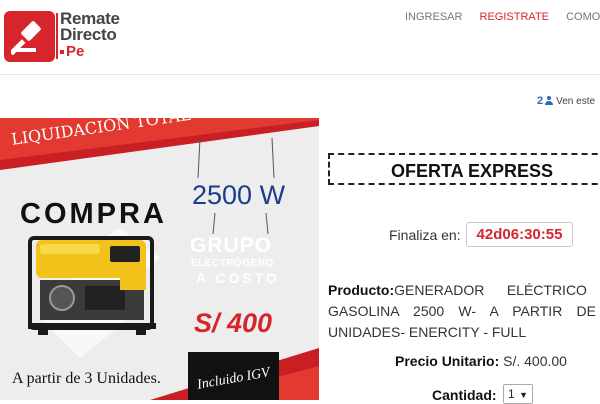 The width and height of the screenshot is (600, 404). I want to click on unit-price: Precio Unitario: S/. 400.00, so click(481, 361).